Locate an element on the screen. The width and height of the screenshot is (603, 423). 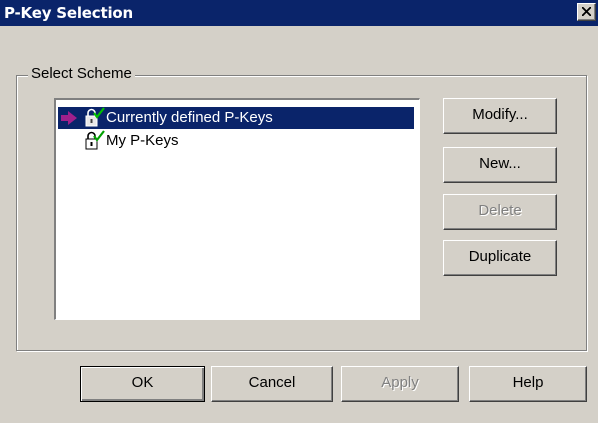
list-item-my-pkeys: My P-Keys is located at coordinates (236, 141).